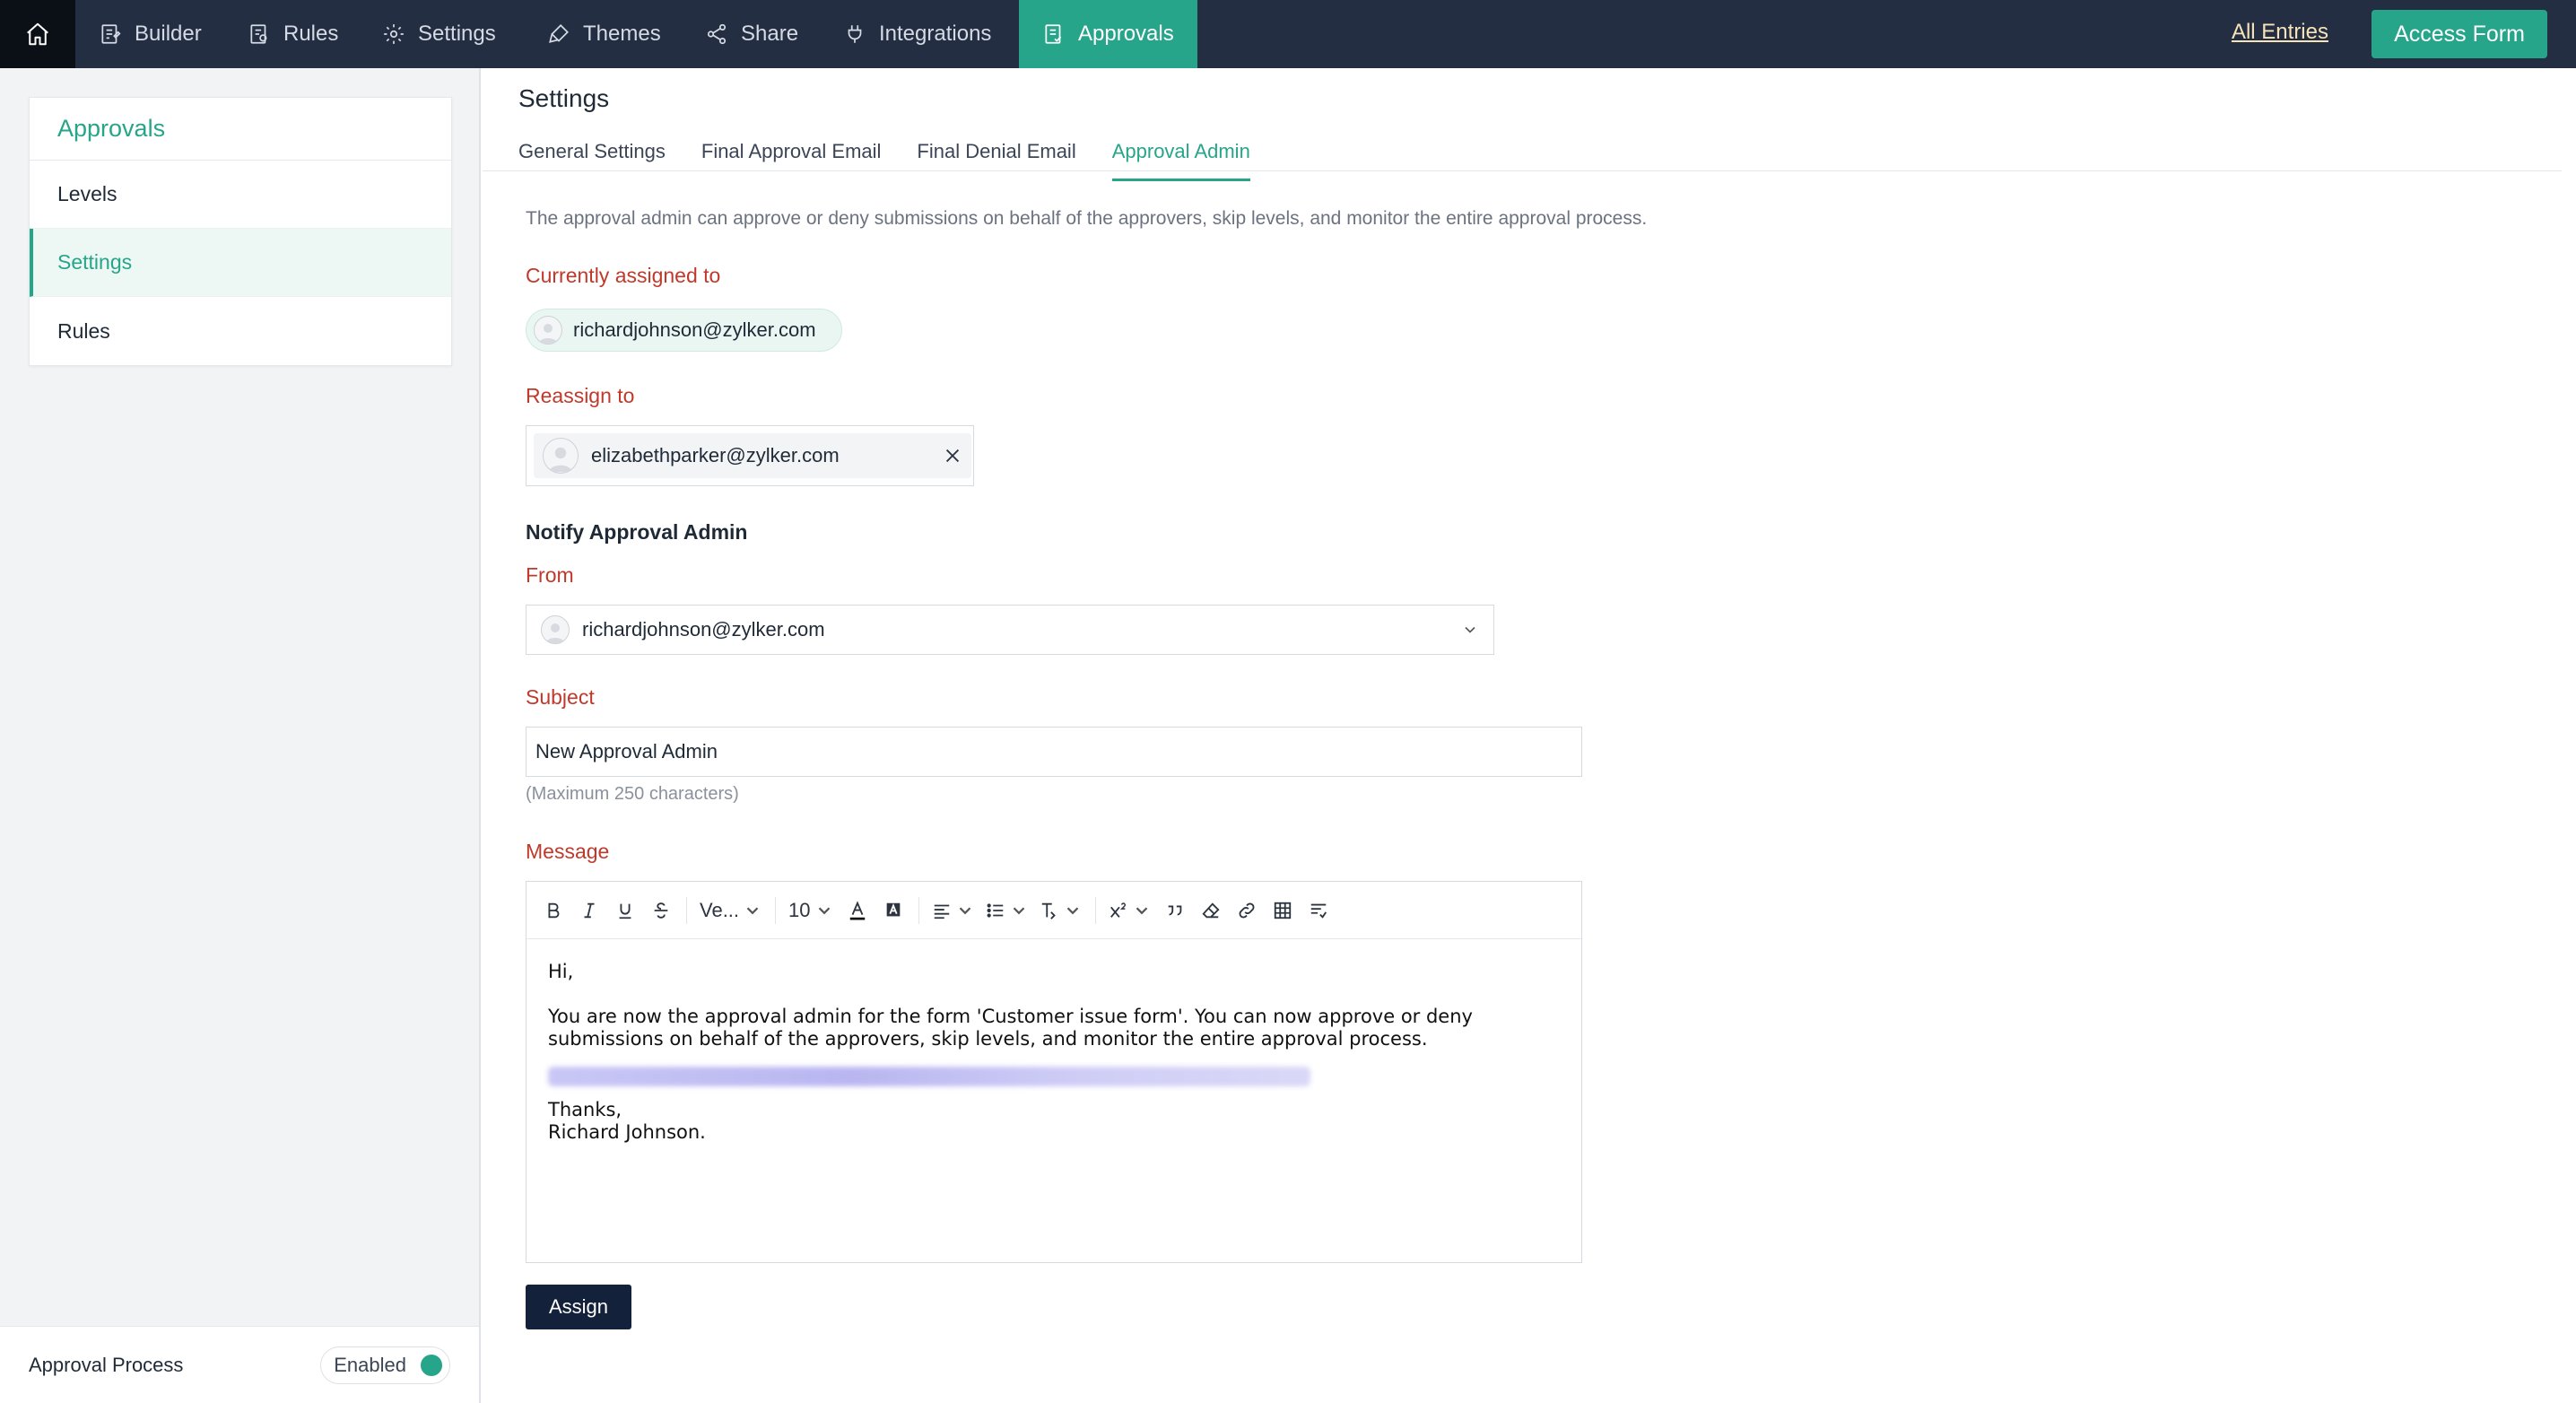 The width and height of the screenshot is (2576, 1403). Describe the element at coordinates (240, 263) in the screenshot. I see `sidebar-item-settings: Settings` at that location.